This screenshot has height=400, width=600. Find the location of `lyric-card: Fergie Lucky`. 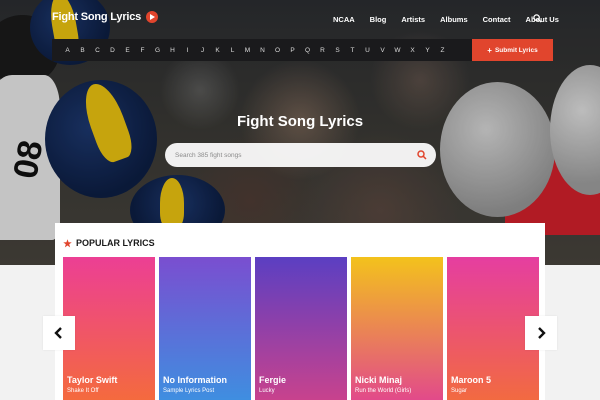

lyric-card: Fergie Lucky is located at coordinates (301, 328).